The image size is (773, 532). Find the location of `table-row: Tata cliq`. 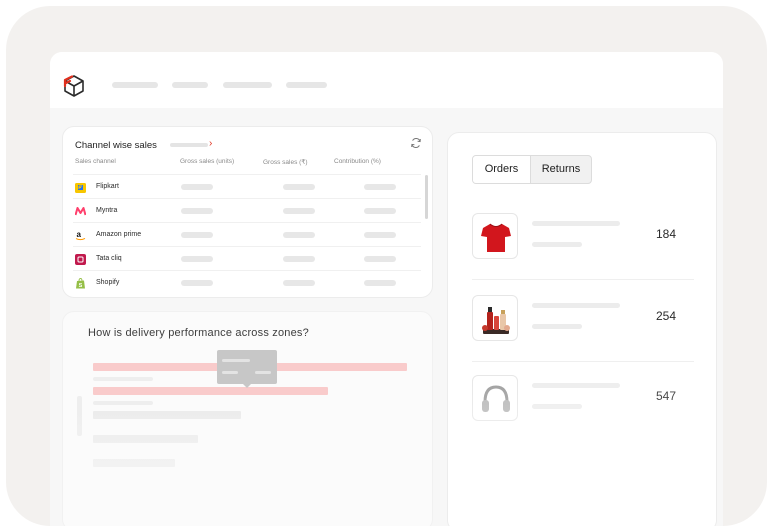

table-row: Tata cliq is located at coordinates (247, 258).